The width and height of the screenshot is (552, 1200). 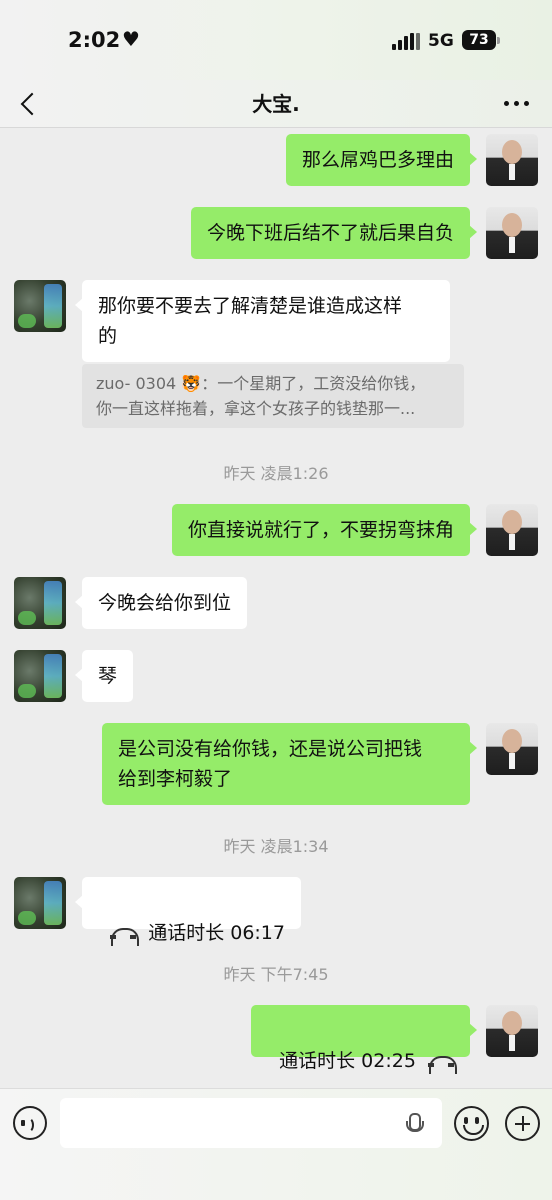 What do you see at coordinates (262, 321) in the screenshot?
I see `message-bubble: 那你要不要去了解清楚是谁造成这样 的` at bounding box center [262, 321].